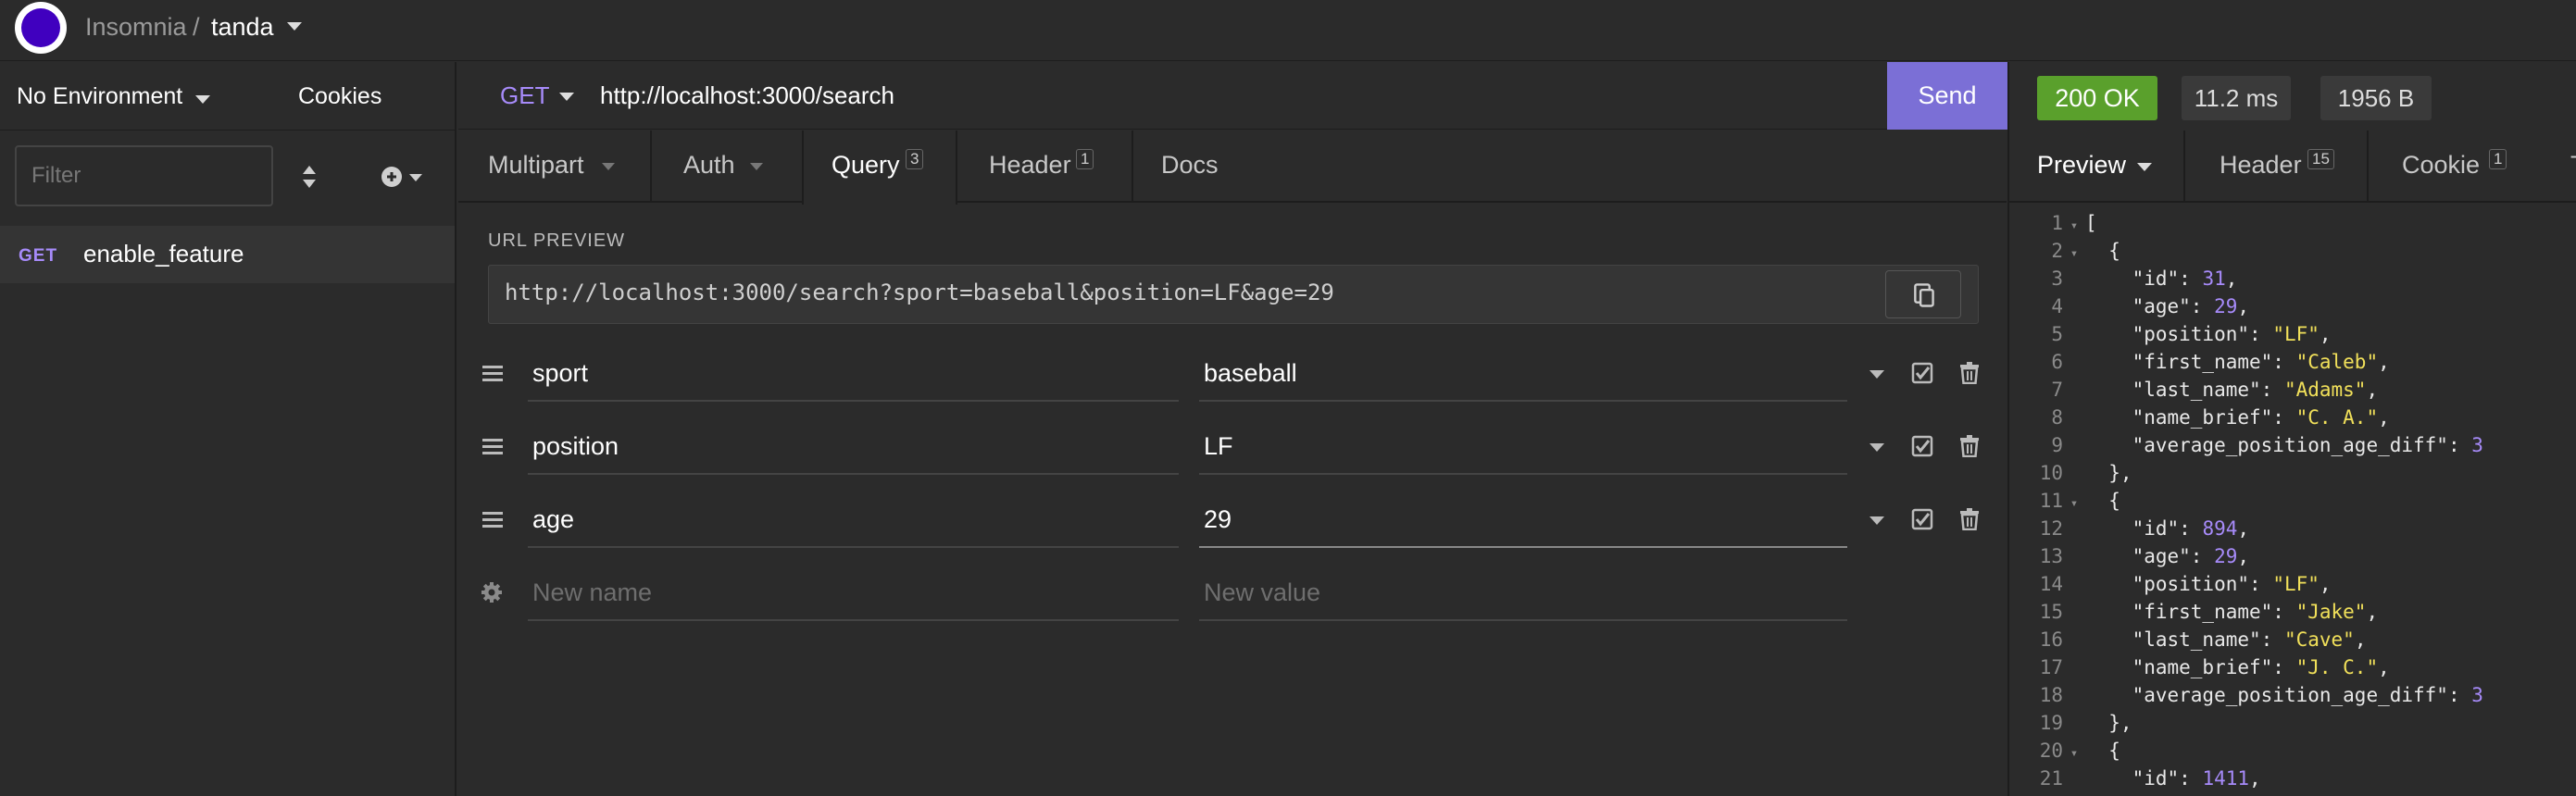 Image resolution: width=2576 pixels, height=796 pixels. I want to click on code-line: 5 "position": "LF",, so click(2292, 334).